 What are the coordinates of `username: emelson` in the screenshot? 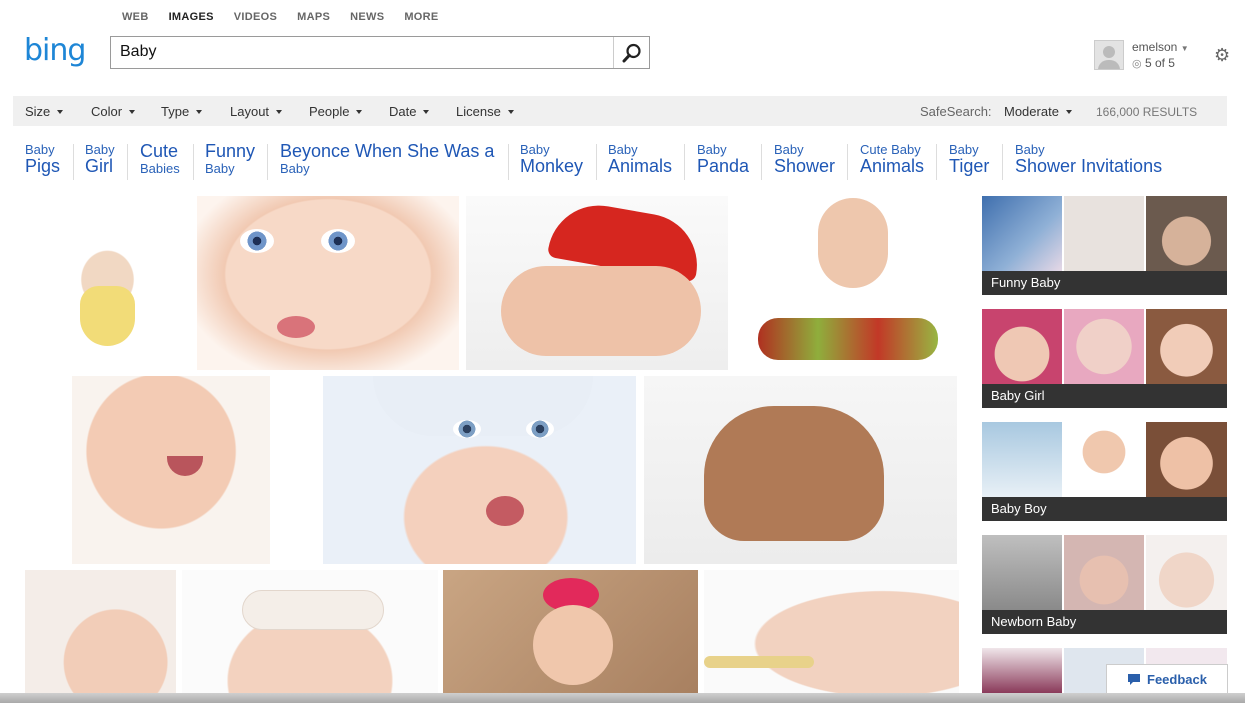 It's located at (1155, 47).